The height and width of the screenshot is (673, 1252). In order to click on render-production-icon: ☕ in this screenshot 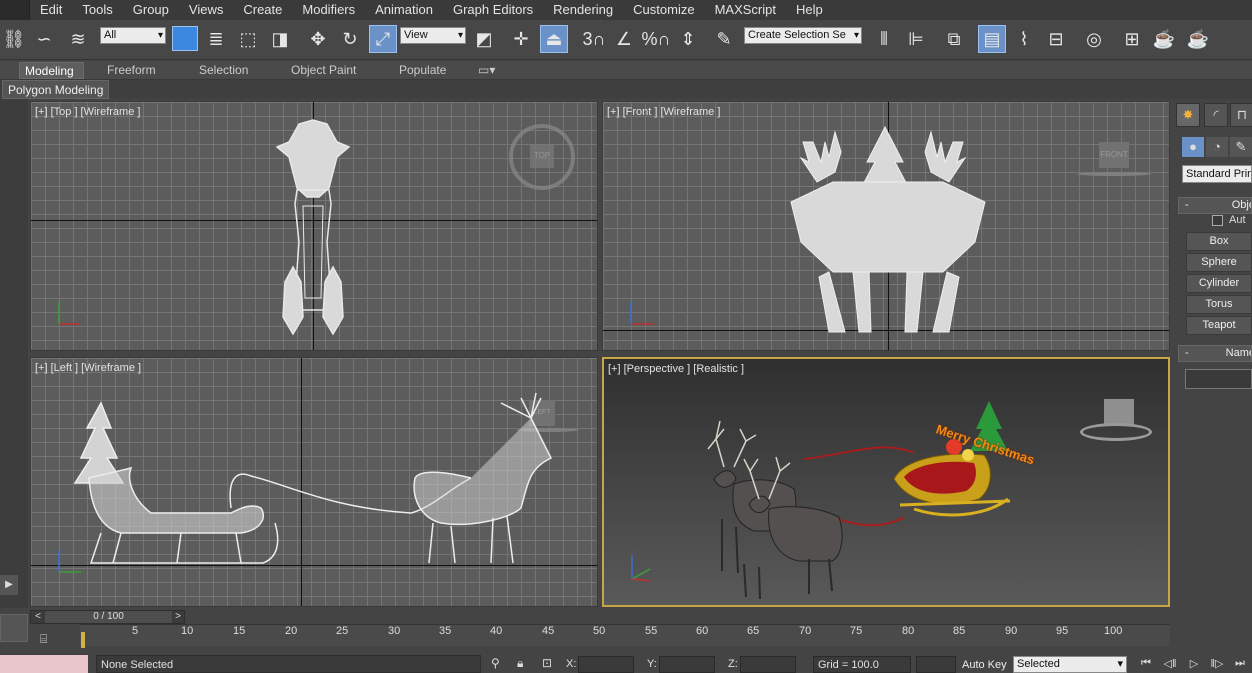, I will do `click(1198, 39)`.